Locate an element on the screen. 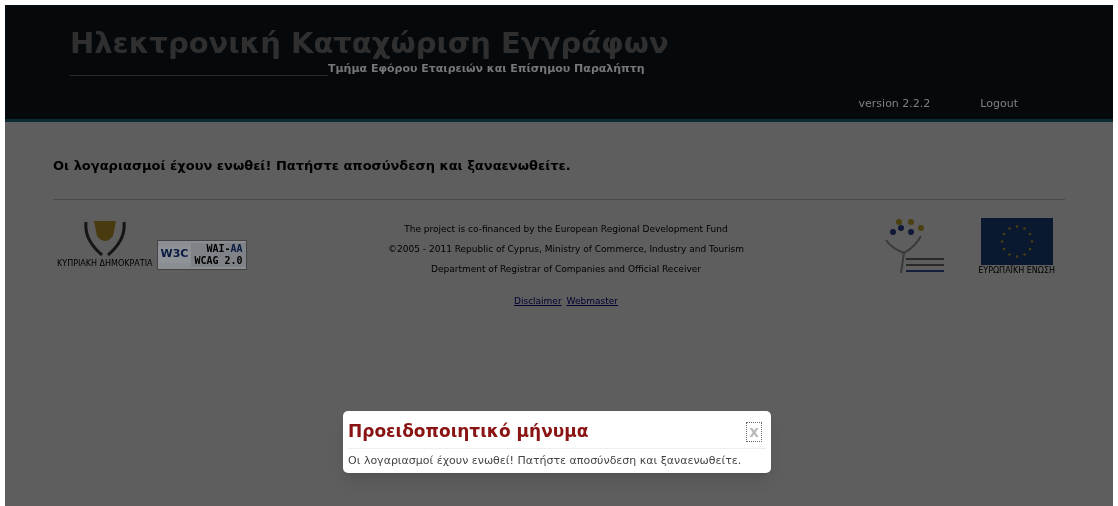 Image resolution: width=1118 pixels, height=506 pixels. footer-text: Department of Registrar of Companies and Official Receiver is located at coordinates (566, 269).